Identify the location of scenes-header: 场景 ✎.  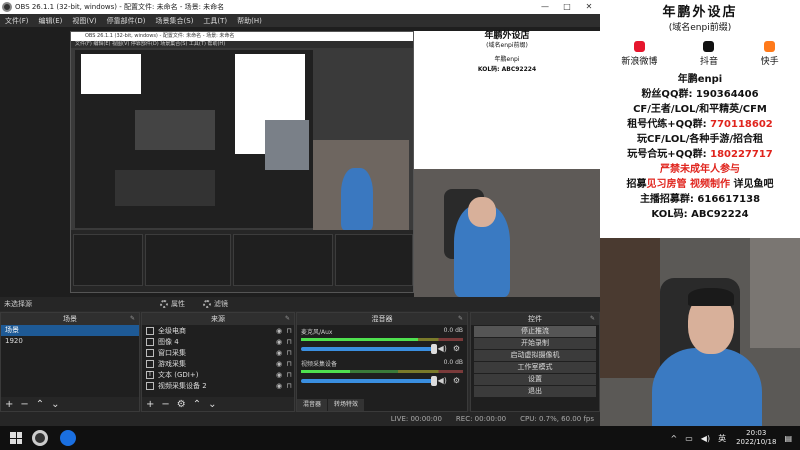
(70, 319).